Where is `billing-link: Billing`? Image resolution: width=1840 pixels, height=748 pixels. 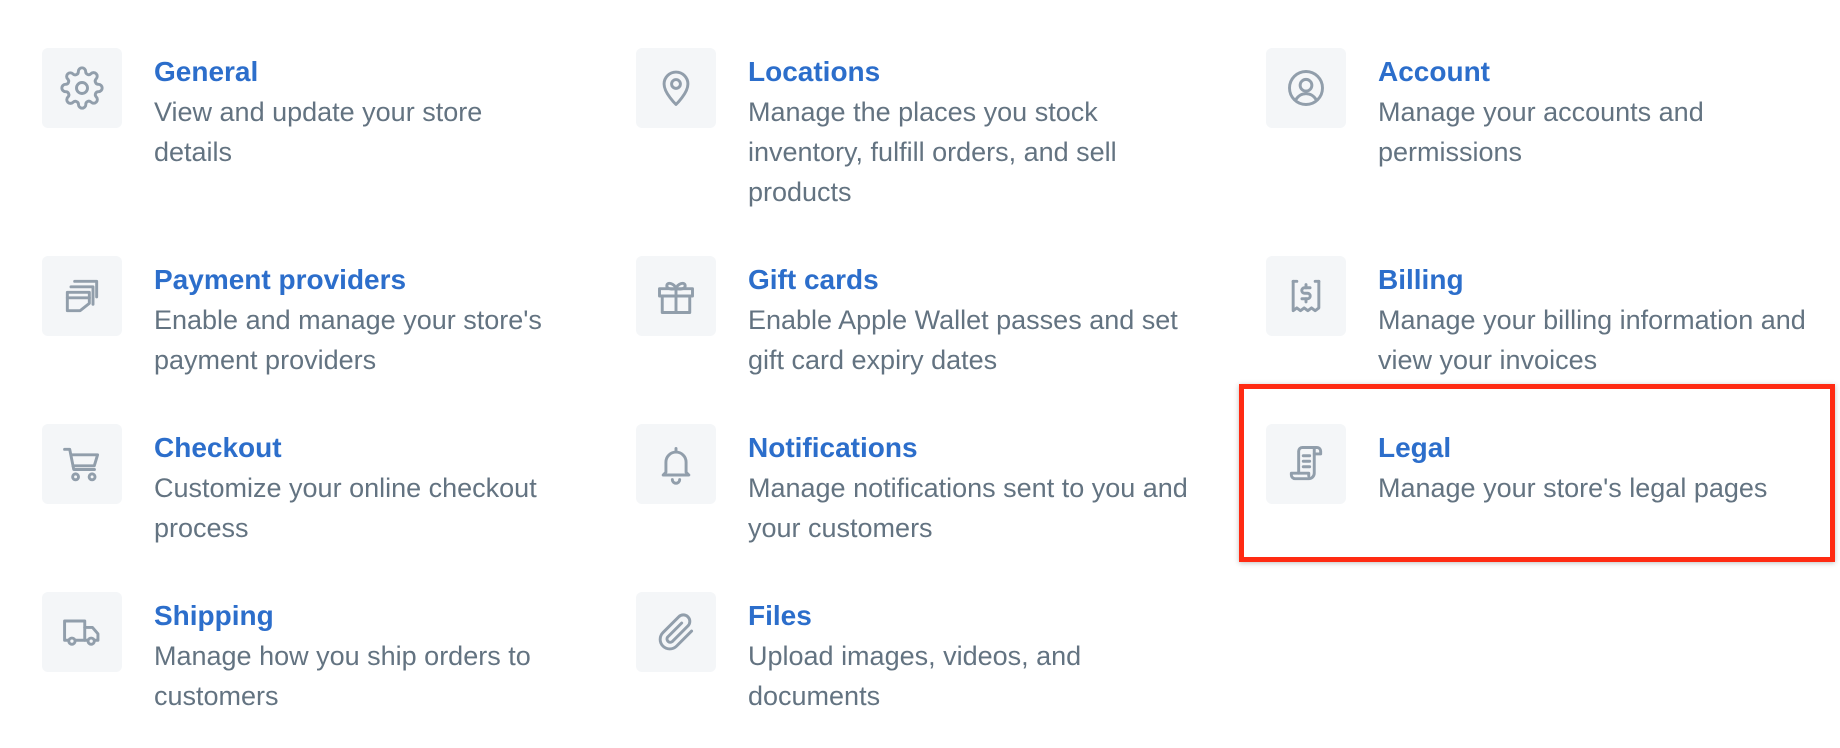 billing-link: Billing is located at coordinates (1592, 280).